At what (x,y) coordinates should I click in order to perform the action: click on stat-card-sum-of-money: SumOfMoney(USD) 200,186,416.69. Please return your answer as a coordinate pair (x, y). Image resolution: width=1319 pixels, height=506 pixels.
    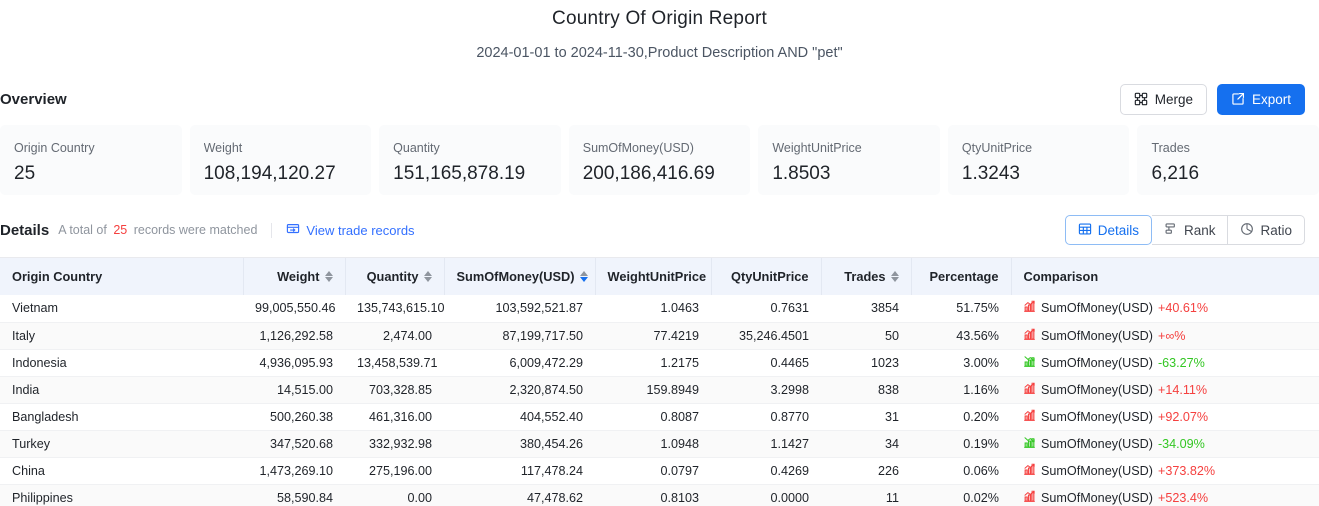
    Looking at the image, I should click on (659, 160).